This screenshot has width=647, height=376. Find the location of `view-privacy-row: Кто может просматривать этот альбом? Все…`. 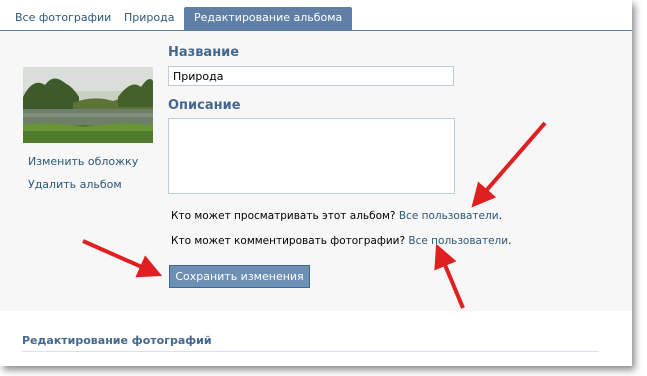

view-privacy-row: Кто может просматривать этот альбом? Все… is located at coordinates (336, 216).